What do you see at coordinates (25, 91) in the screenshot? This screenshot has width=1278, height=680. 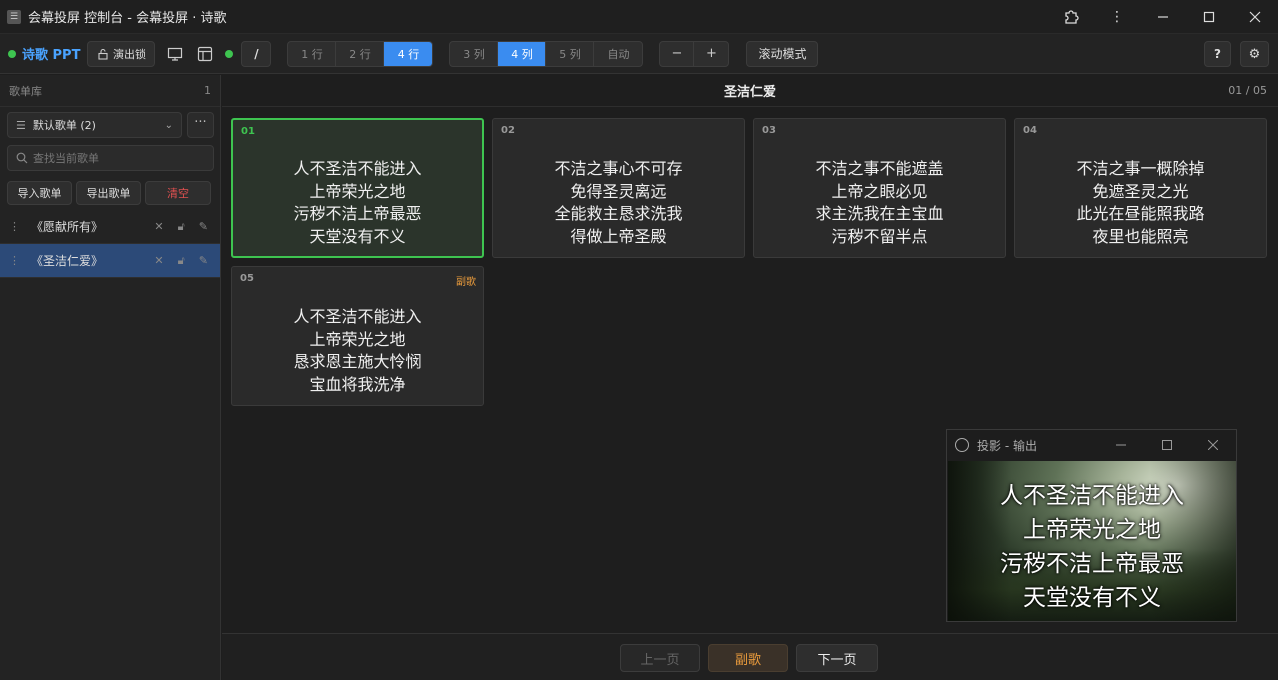 I see `sidebar-title: 歌单库` at bounding box center [25, 91].